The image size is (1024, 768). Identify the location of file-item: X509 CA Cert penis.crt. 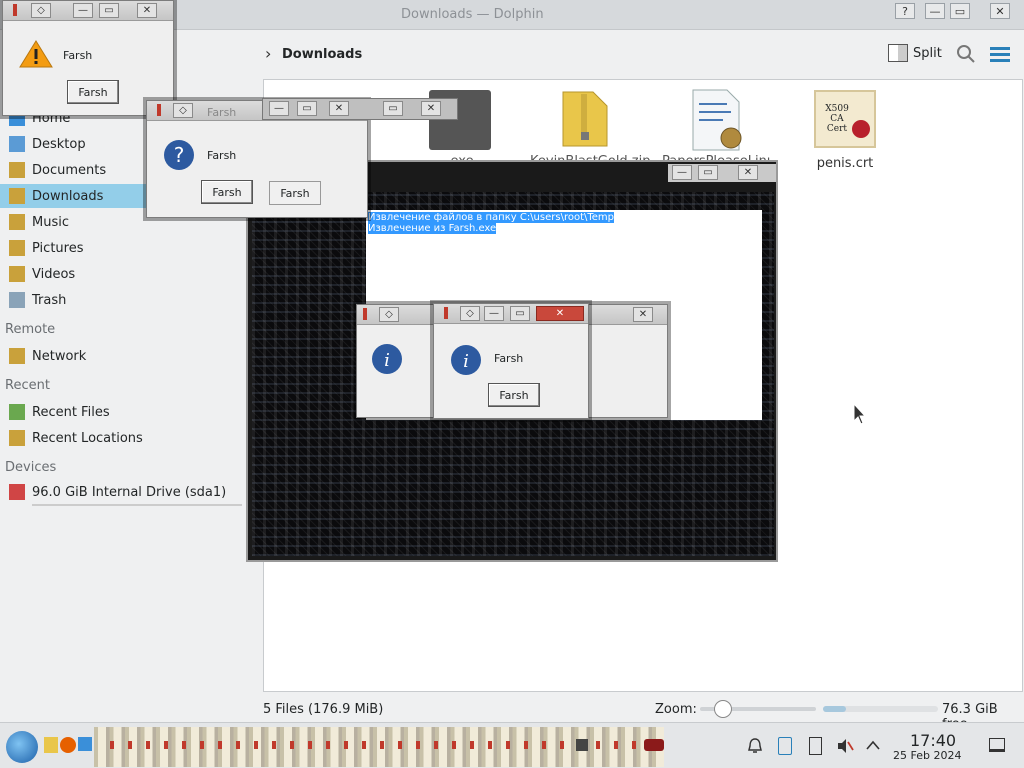
(845, 130).